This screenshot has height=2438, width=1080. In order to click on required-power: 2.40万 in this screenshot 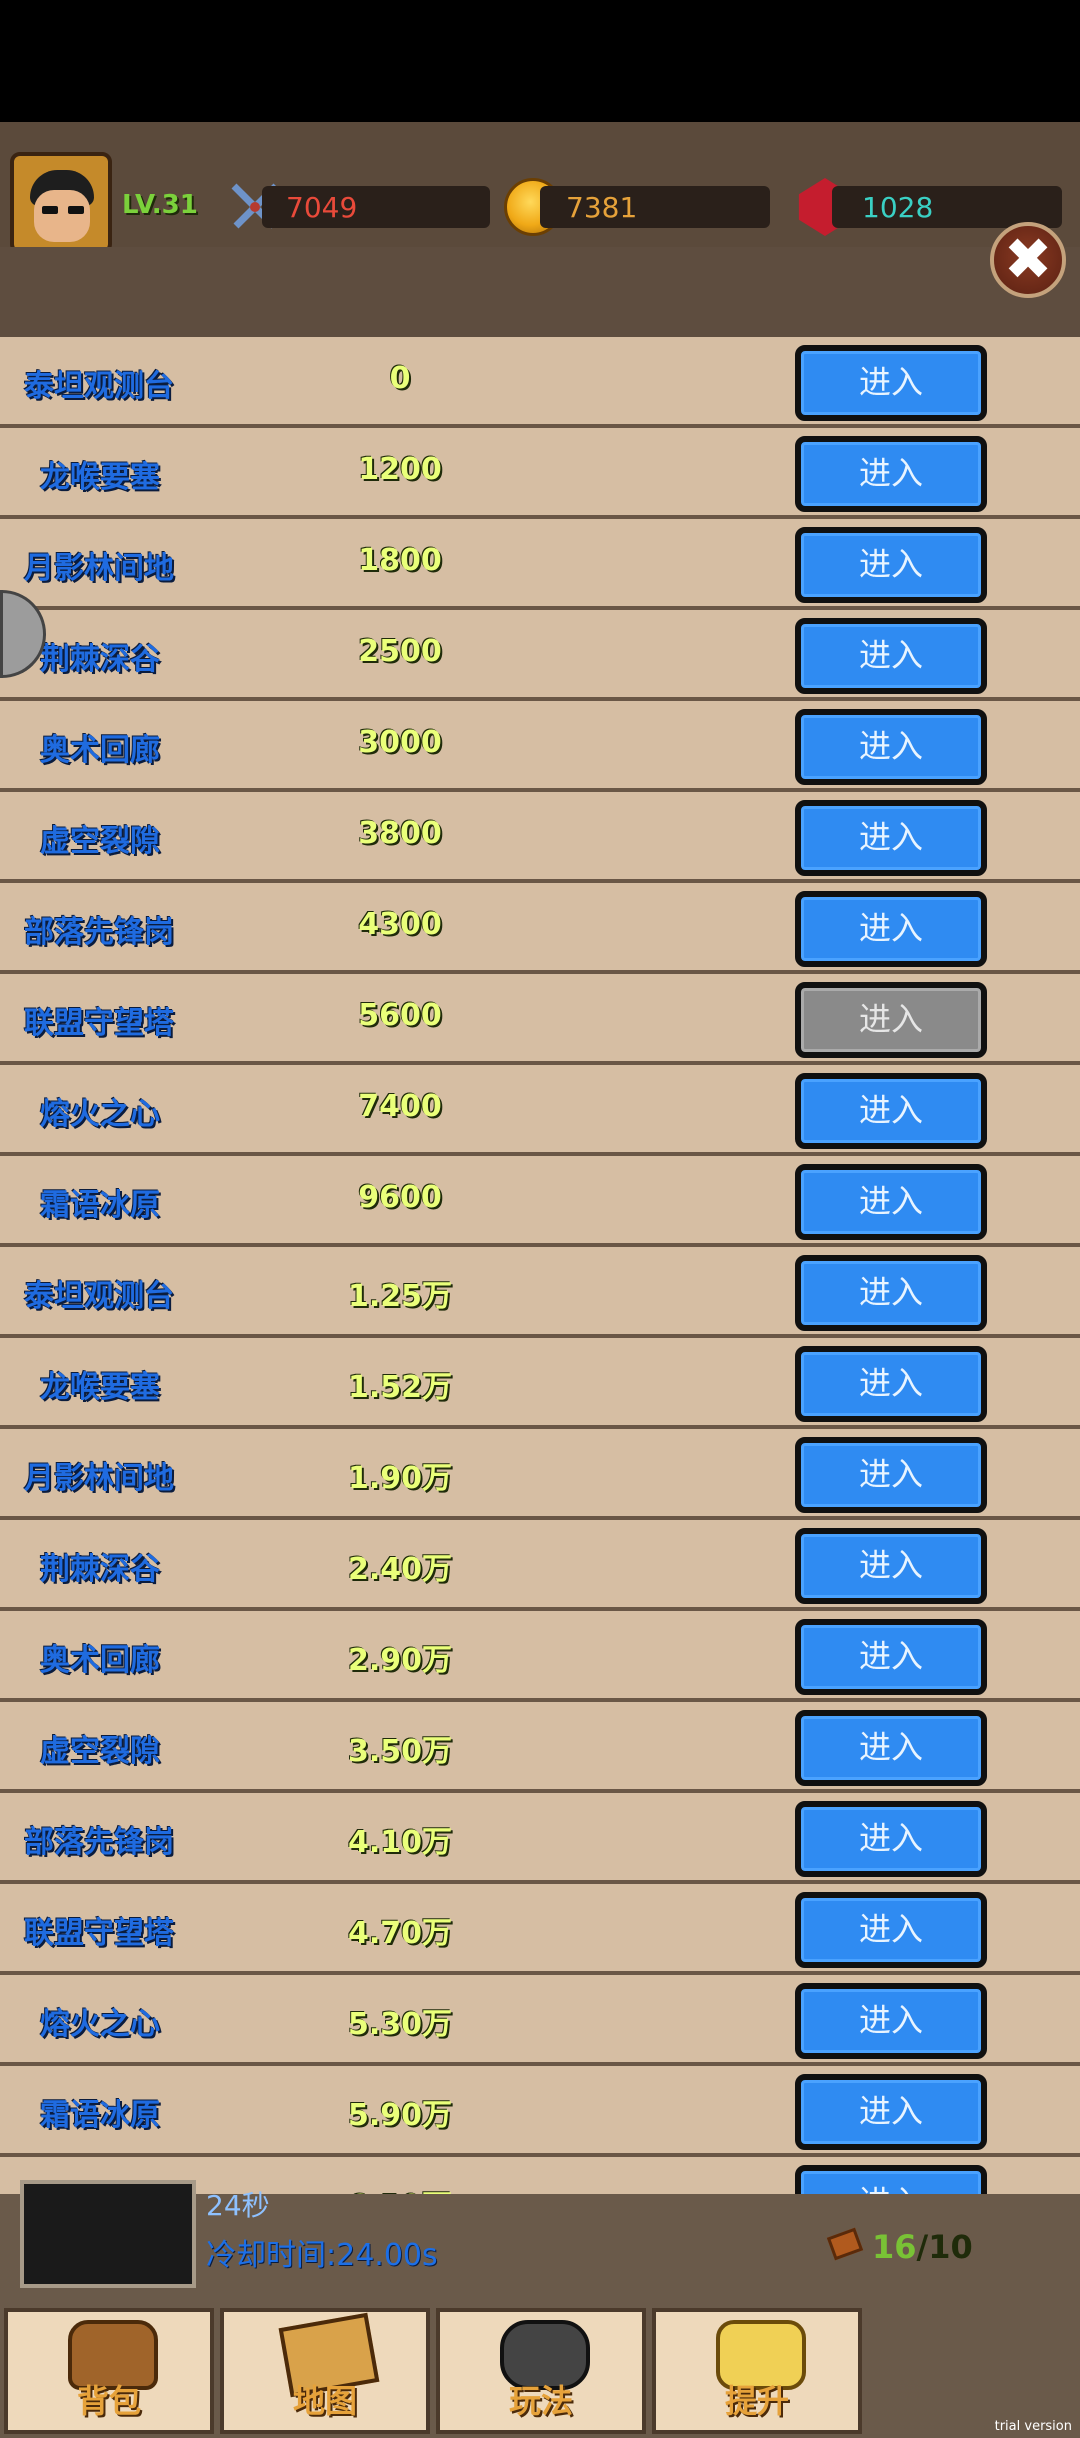, I will do `click(400, 1569)`.